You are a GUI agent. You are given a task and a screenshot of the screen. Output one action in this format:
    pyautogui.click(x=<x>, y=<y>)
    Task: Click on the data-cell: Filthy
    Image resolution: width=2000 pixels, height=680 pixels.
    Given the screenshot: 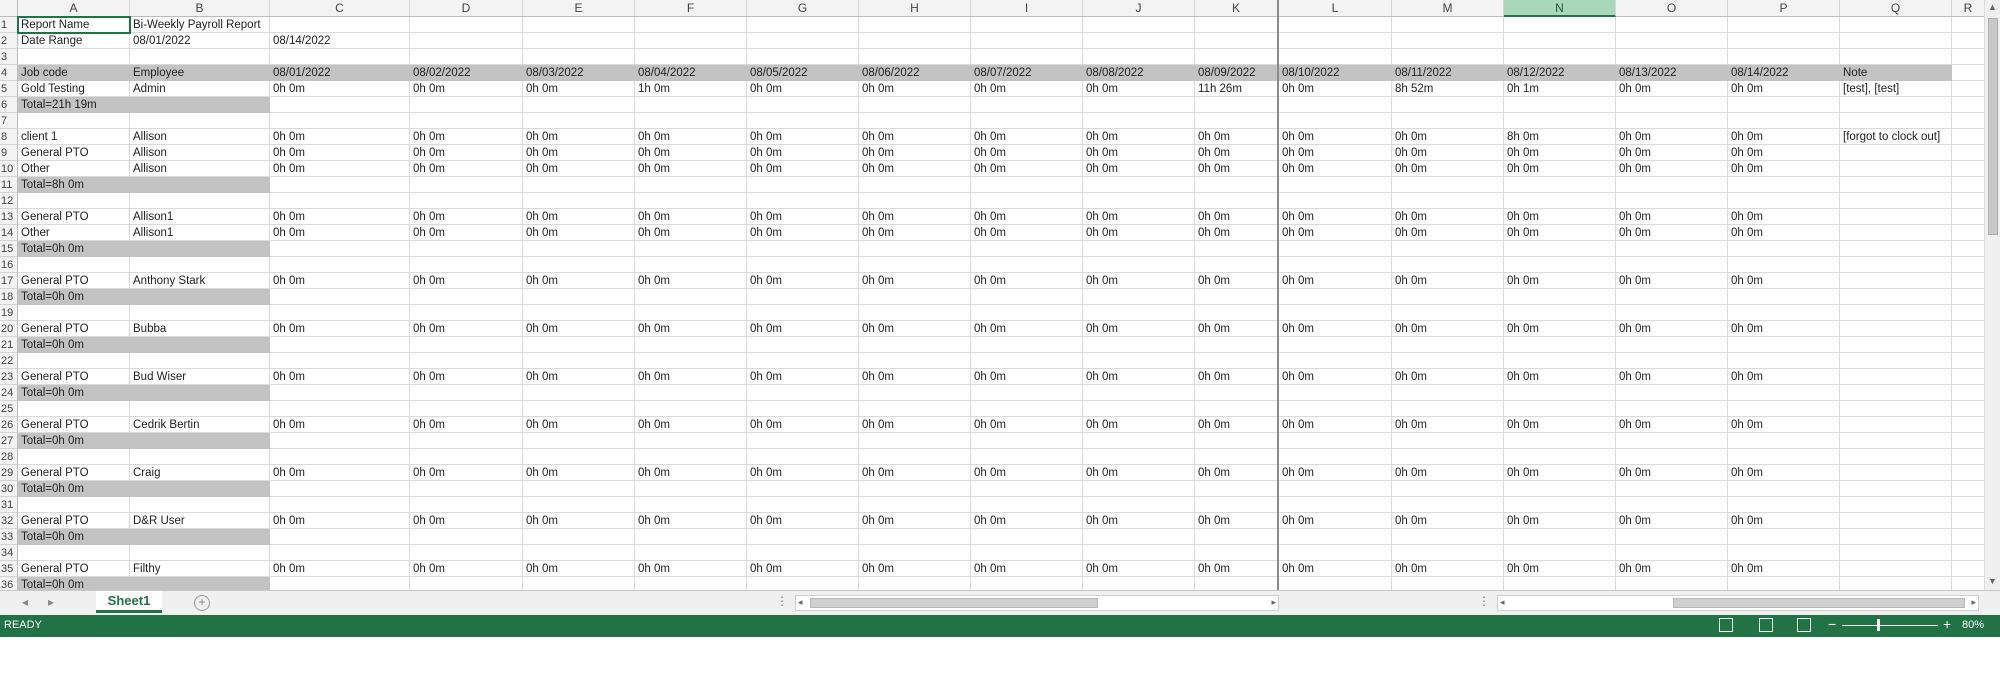 What is the action you would take?
    pyautogui.click(x=145, y=569)
    